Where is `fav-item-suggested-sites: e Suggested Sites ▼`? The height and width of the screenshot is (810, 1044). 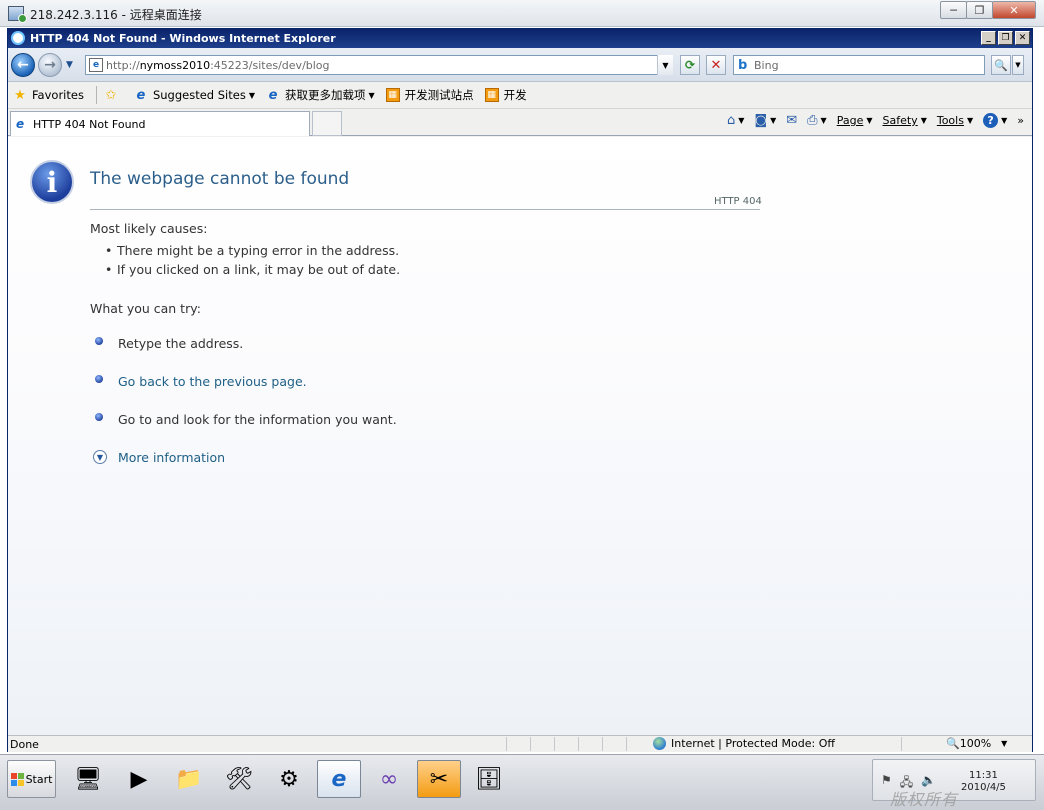 fav-item-suggested-sites: e Suggested Sites ▼ is located at coordinates (194, 95).